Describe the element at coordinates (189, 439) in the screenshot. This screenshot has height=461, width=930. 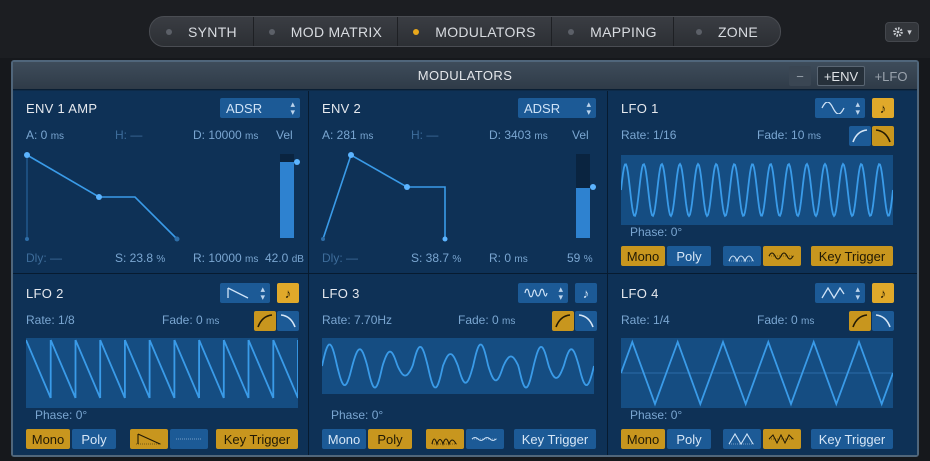
I see `lfo2-bipolar-button` at that location.